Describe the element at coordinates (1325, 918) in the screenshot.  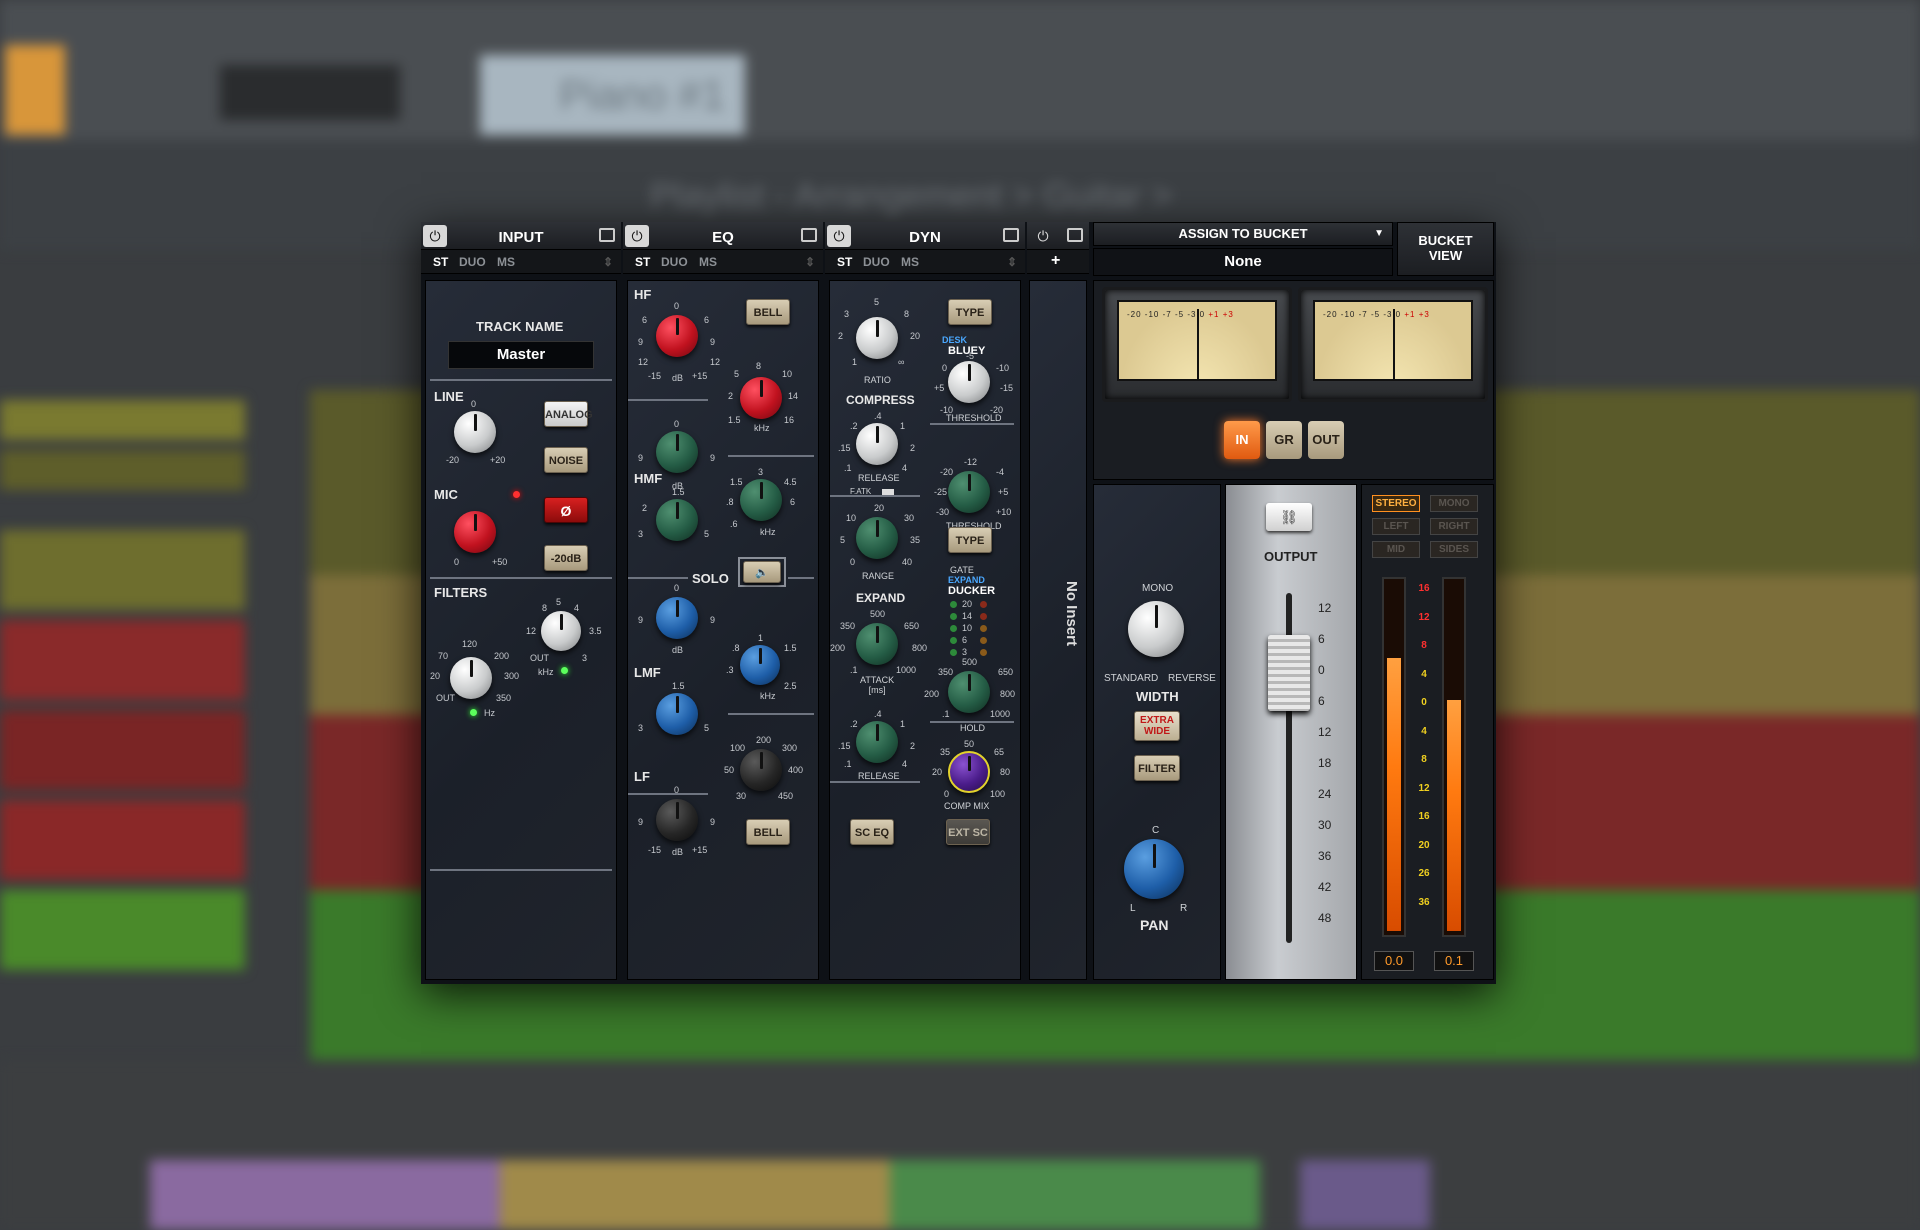
I see `fader-tick: 48` at that location.